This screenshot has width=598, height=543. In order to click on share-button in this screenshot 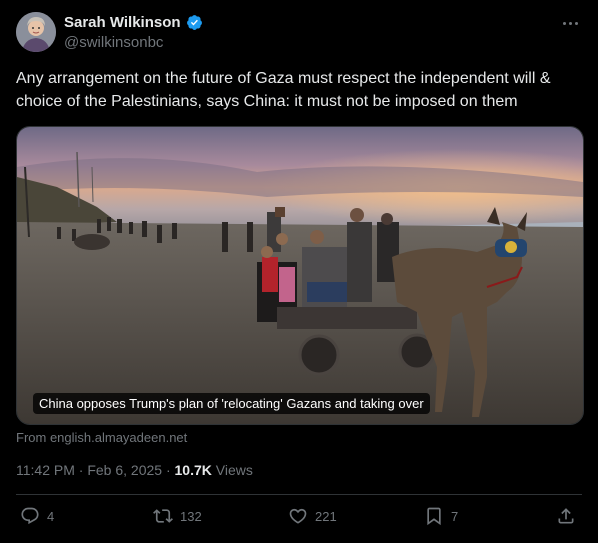, I will do `click(566, 516)`.